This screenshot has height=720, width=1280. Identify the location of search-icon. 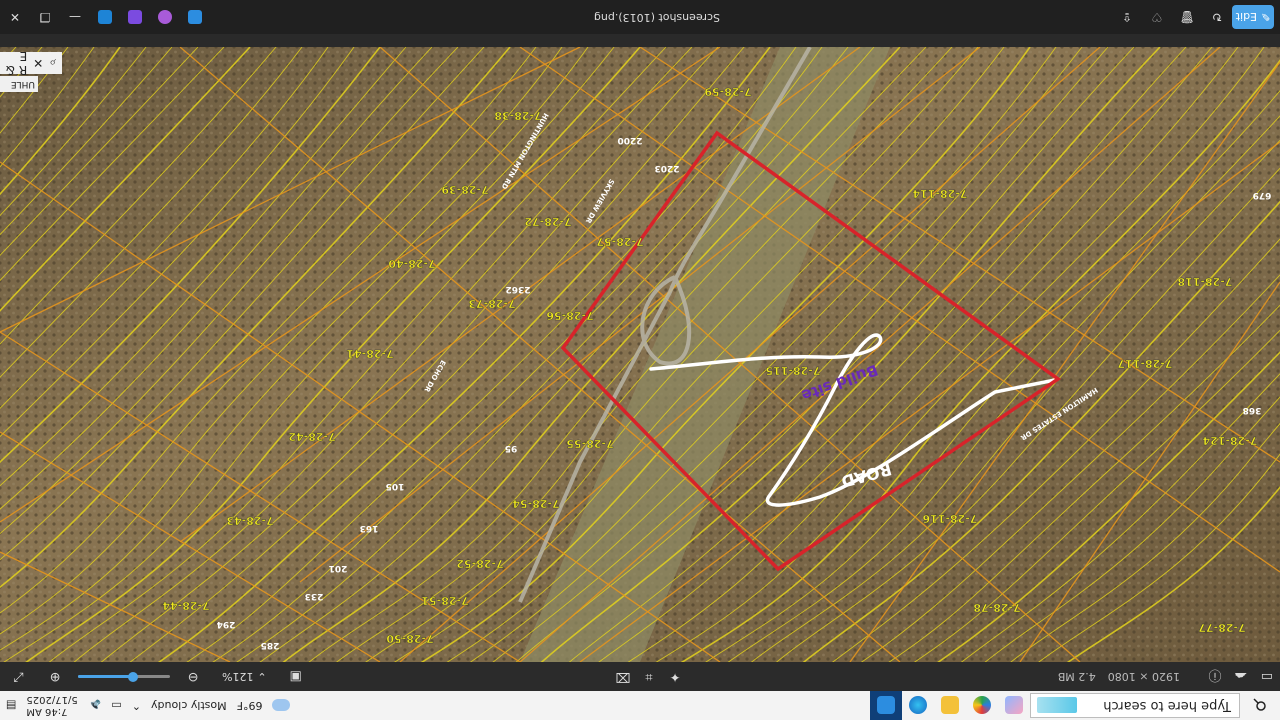
(1260, 705).